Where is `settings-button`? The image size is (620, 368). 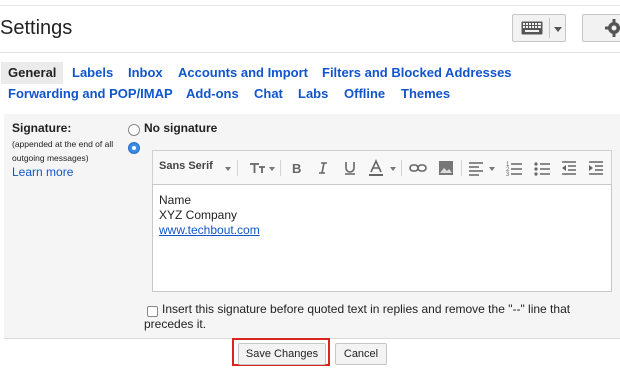 settings-button is located at coordinates (601, 28).